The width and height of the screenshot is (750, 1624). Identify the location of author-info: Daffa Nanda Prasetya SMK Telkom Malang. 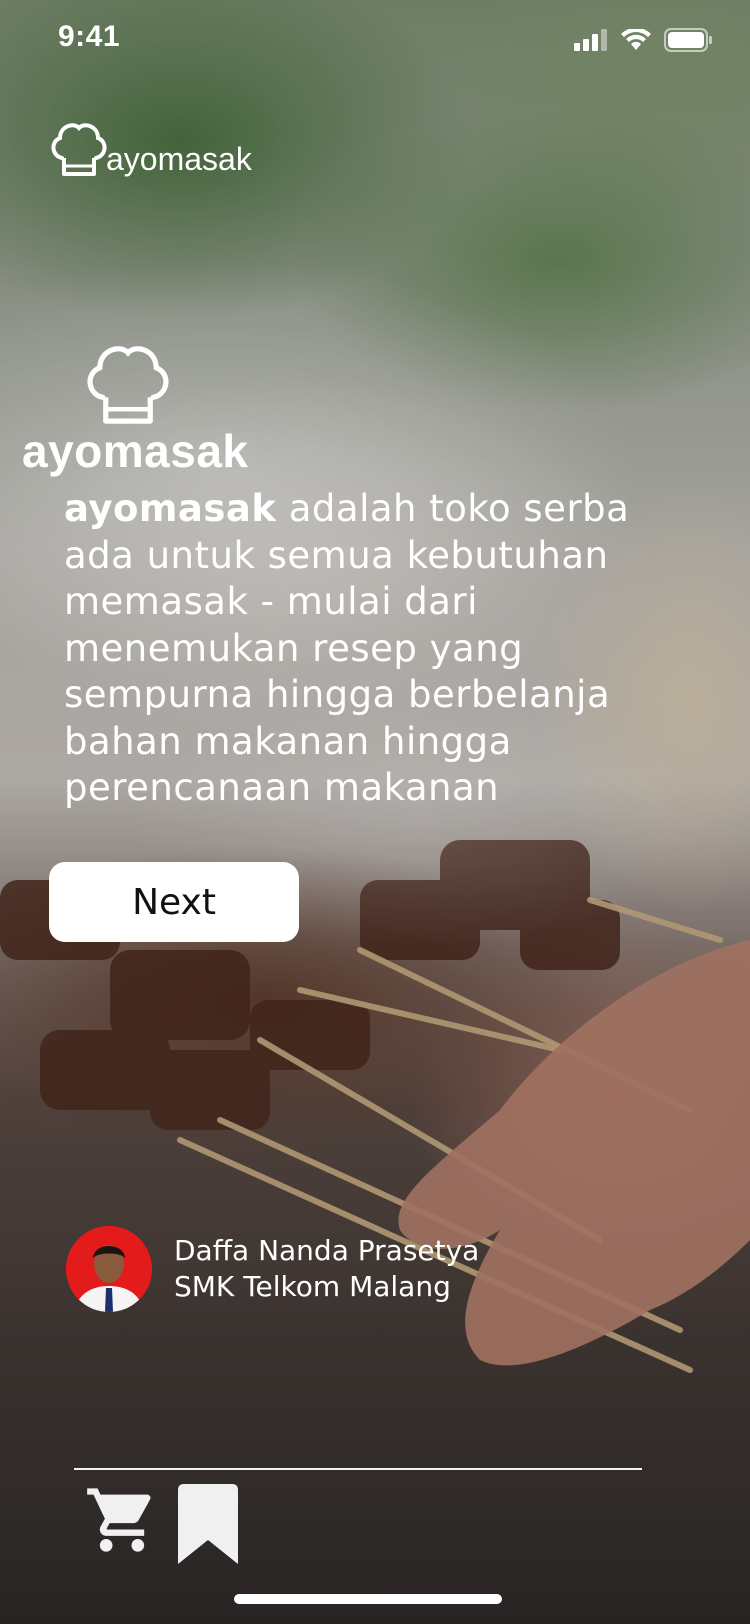
(272, 1269).